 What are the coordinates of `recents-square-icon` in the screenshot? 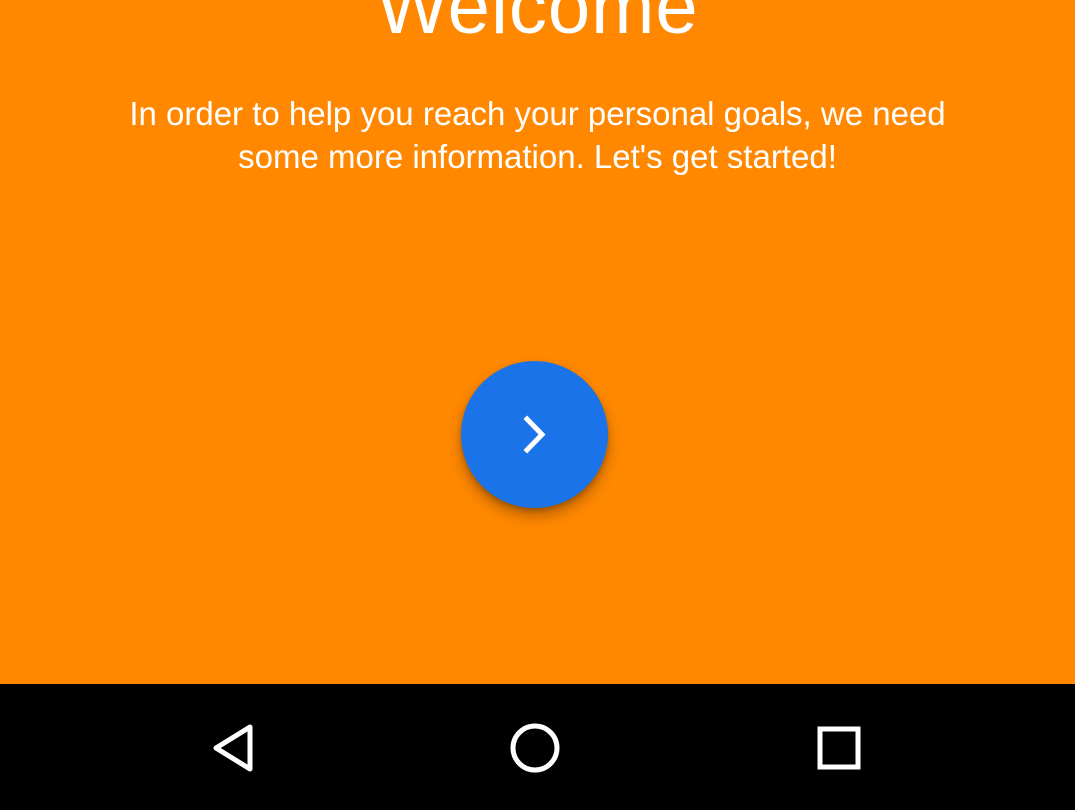 It's located at (839, 748).